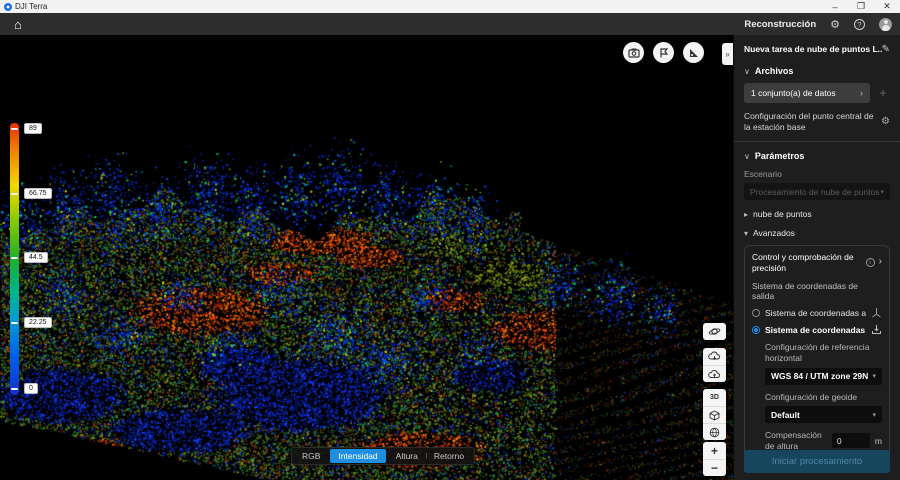  I want to click on home-button: ⌂, so click(18, 24).